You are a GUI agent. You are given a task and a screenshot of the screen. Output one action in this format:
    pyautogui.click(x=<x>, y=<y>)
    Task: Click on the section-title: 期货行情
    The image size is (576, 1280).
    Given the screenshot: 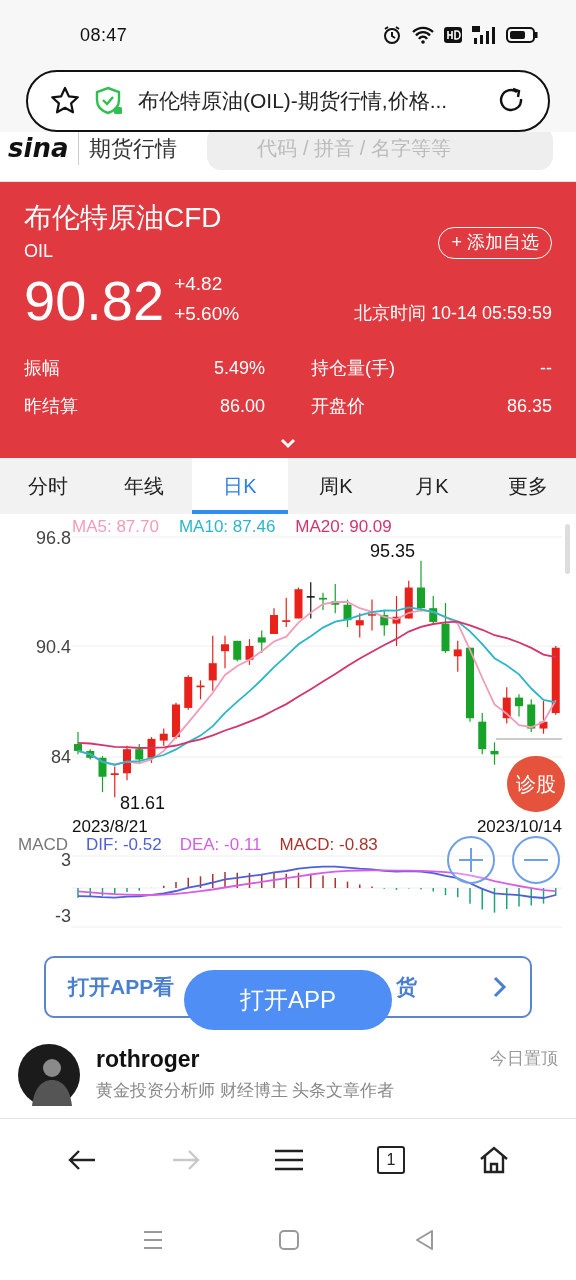 What is the action you would take?
    pyautogui.click(x=128, y=148)
    